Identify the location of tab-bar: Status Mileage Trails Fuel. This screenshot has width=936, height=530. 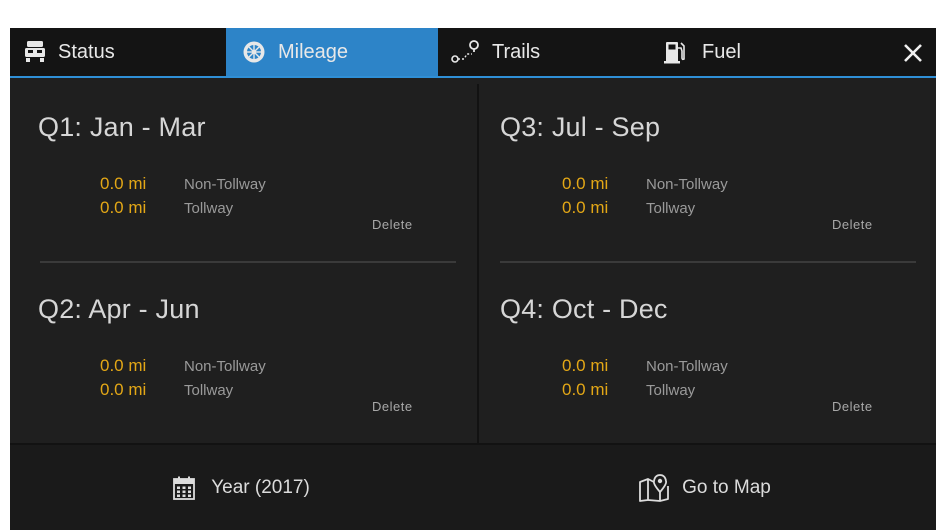
(473, 53).